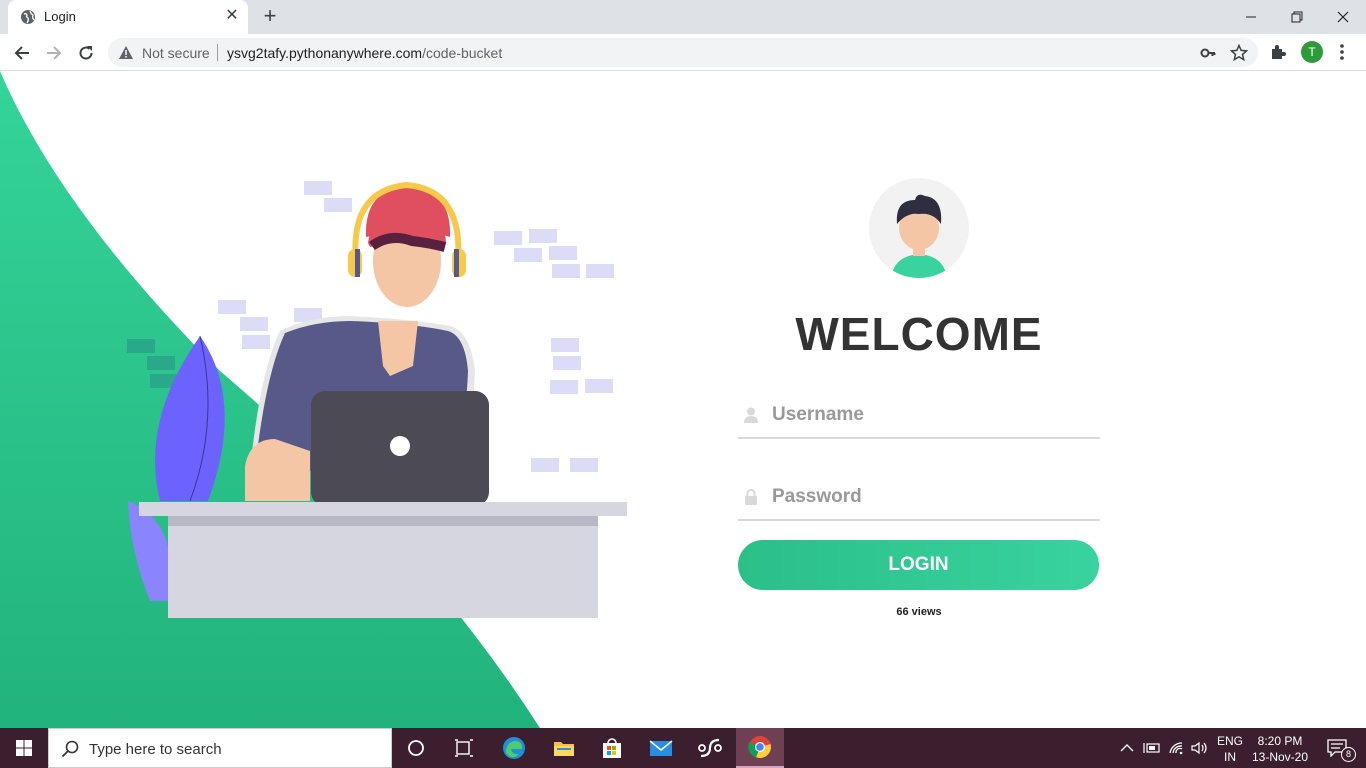 Image resolution: width=1366 pixels, height=768 pixels. I want to click on forward-button, so click(54, 53).